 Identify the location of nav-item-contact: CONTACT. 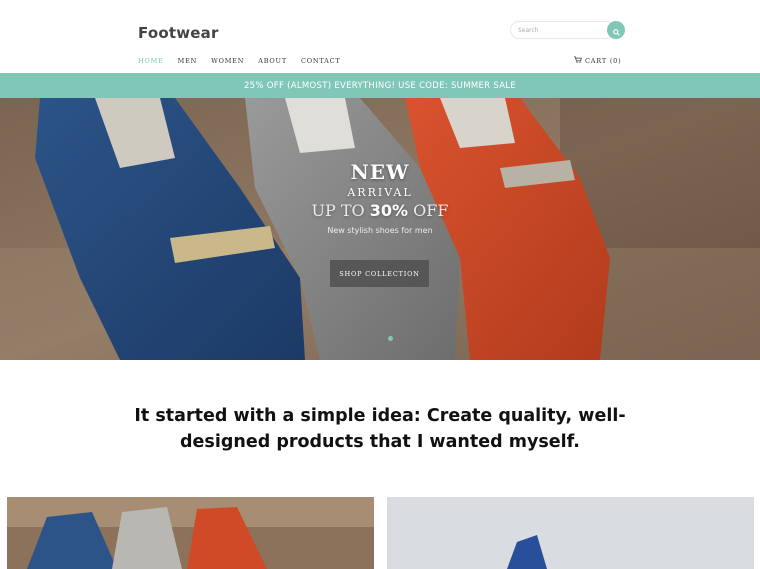
(321, 61).